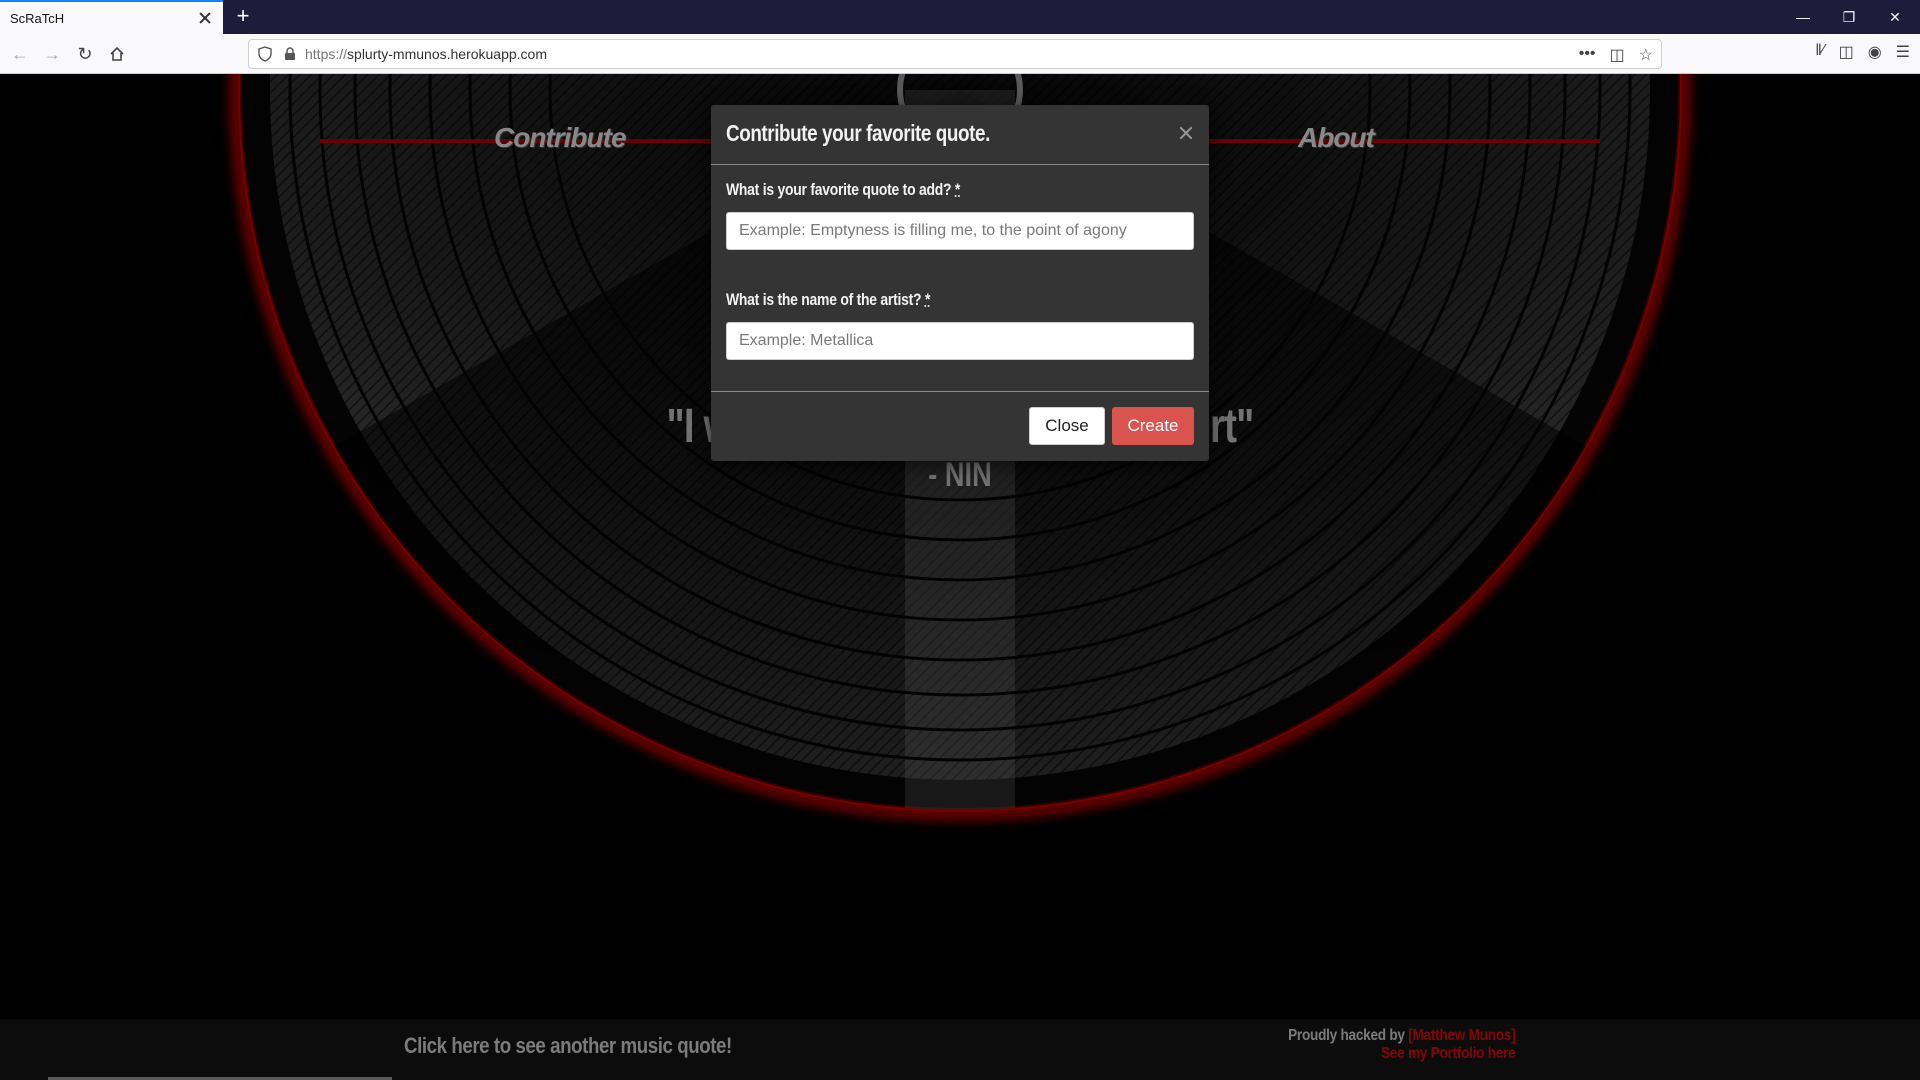 The image size is (1920, 1080). Describe the element at coordinates (828, 299) in the screenshot. I see `artist-field-label: What is the name of the artist? *` at that location.